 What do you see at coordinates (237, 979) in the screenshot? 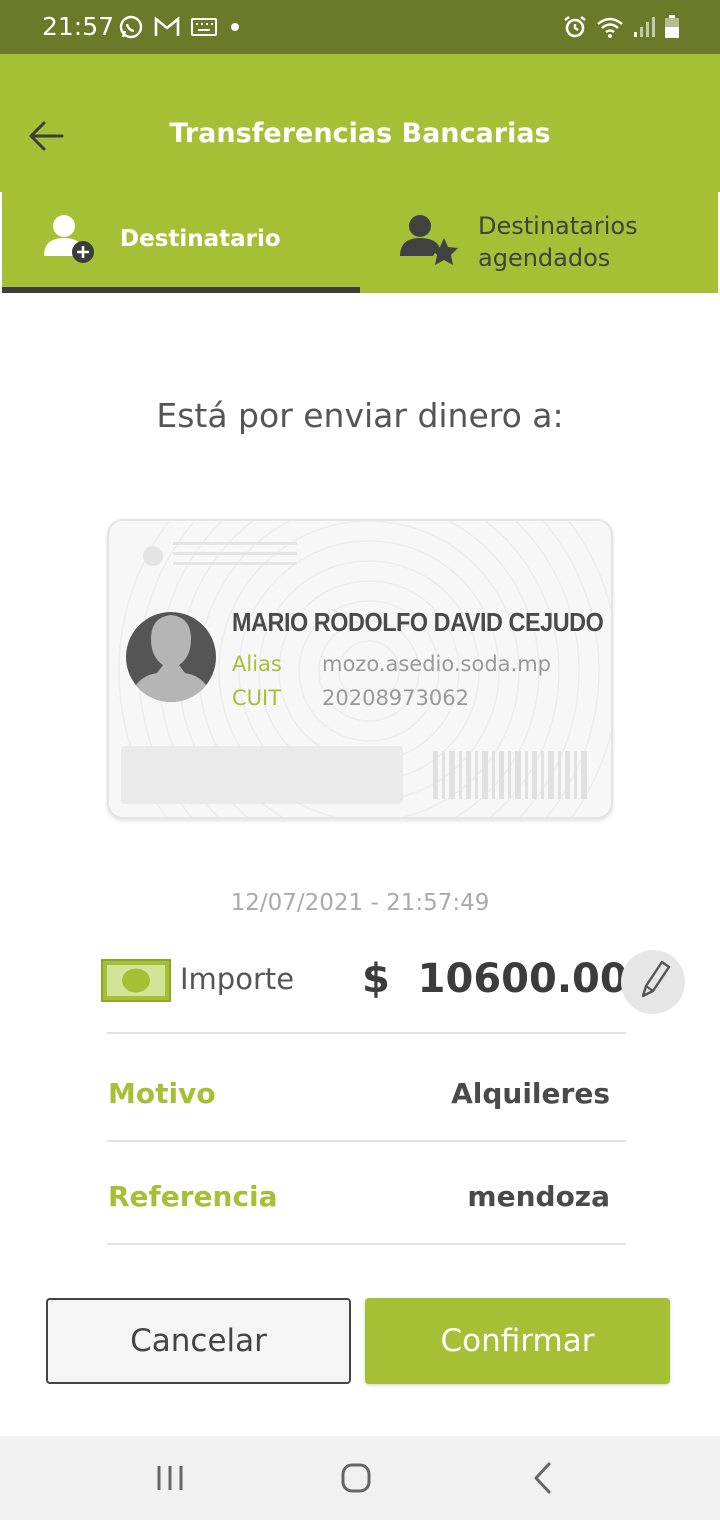
I see `amount-label: Importe` at bounding box center [237, 979].